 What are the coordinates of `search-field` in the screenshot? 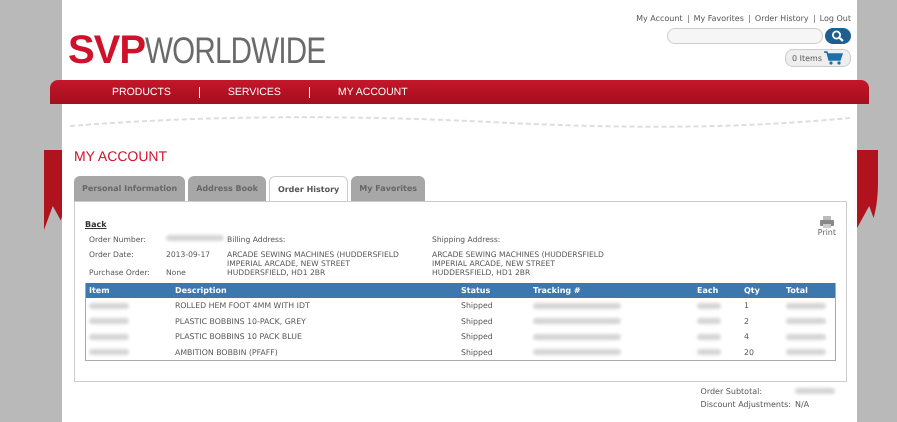 It's located at (745, 36).